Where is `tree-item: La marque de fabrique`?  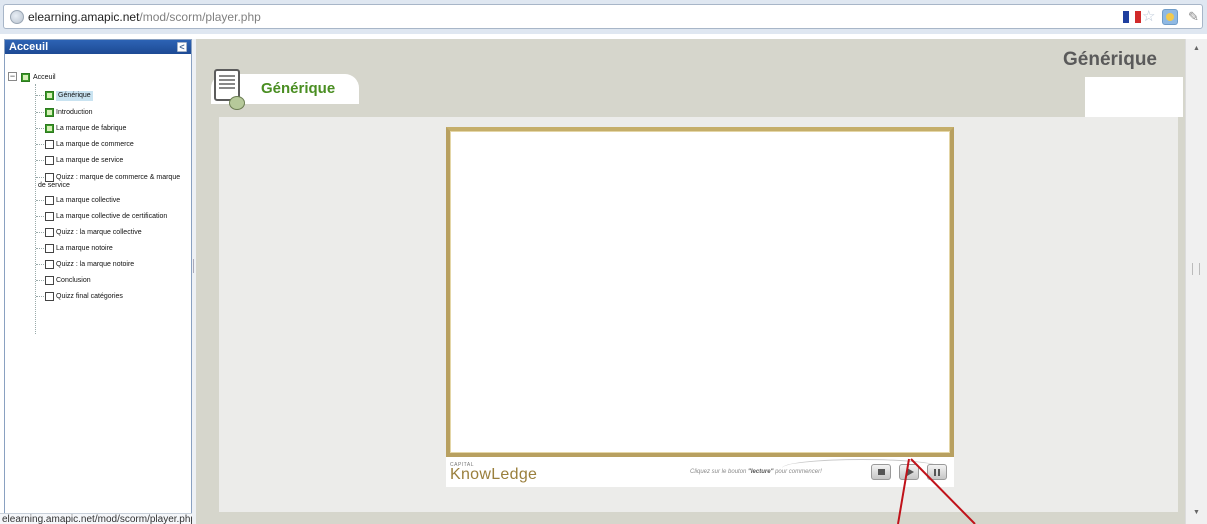 tree-item: La marque de fabrique is located at coordinates (98, 130).